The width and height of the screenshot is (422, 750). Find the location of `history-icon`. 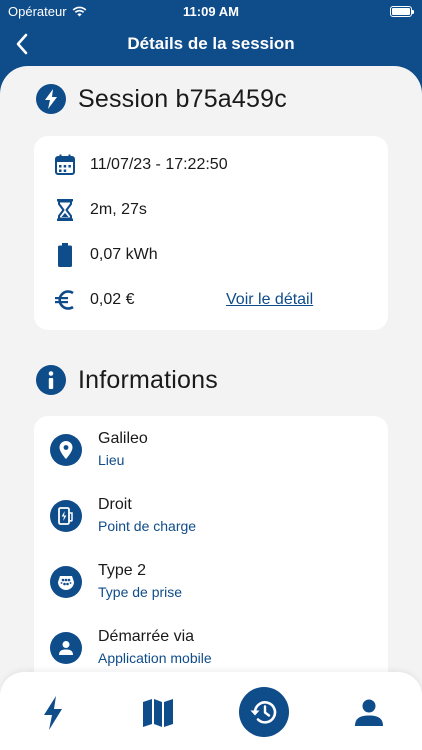

history-icon is located at coordinates (263, 712).